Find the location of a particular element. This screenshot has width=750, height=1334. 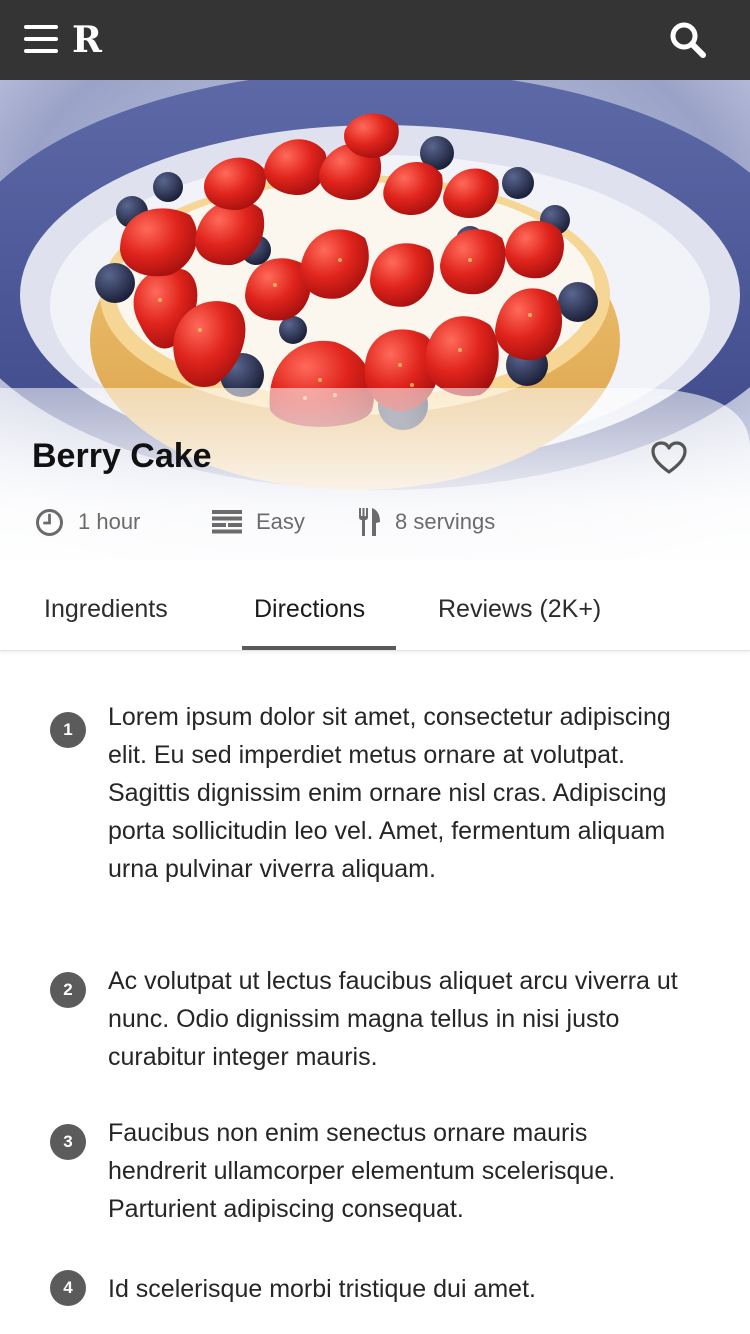

cook-time-label: 1 hour is located at coordinates (109, 521).